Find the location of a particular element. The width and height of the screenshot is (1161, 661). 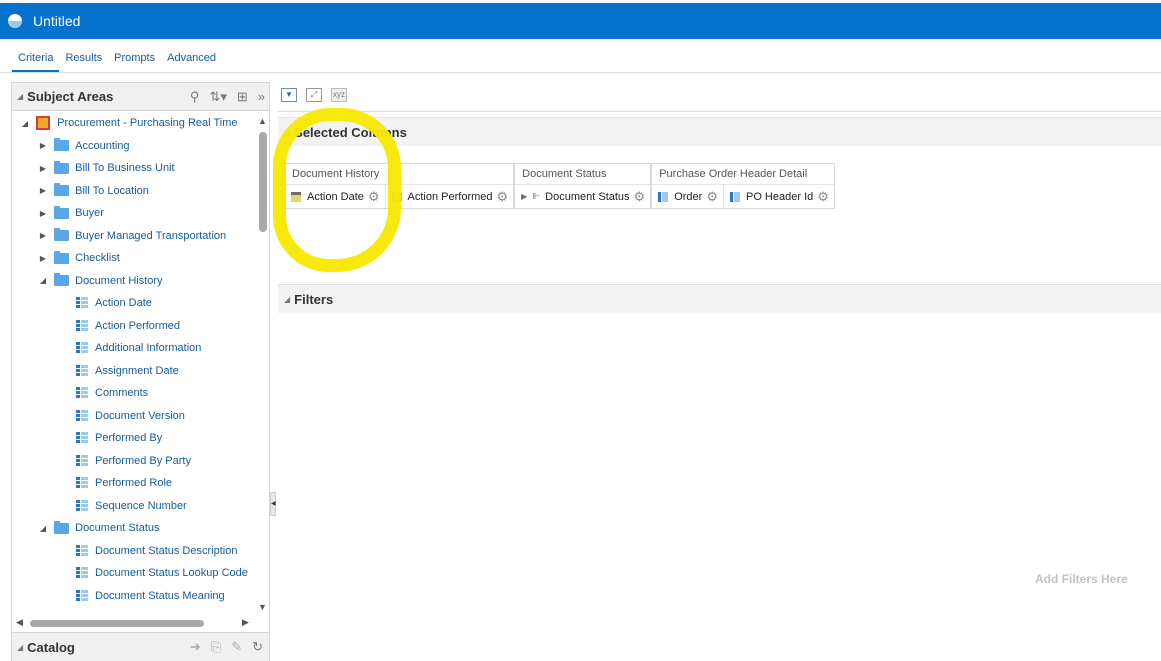

yellow-highlight-annotation is located at coordinates (337, 190).